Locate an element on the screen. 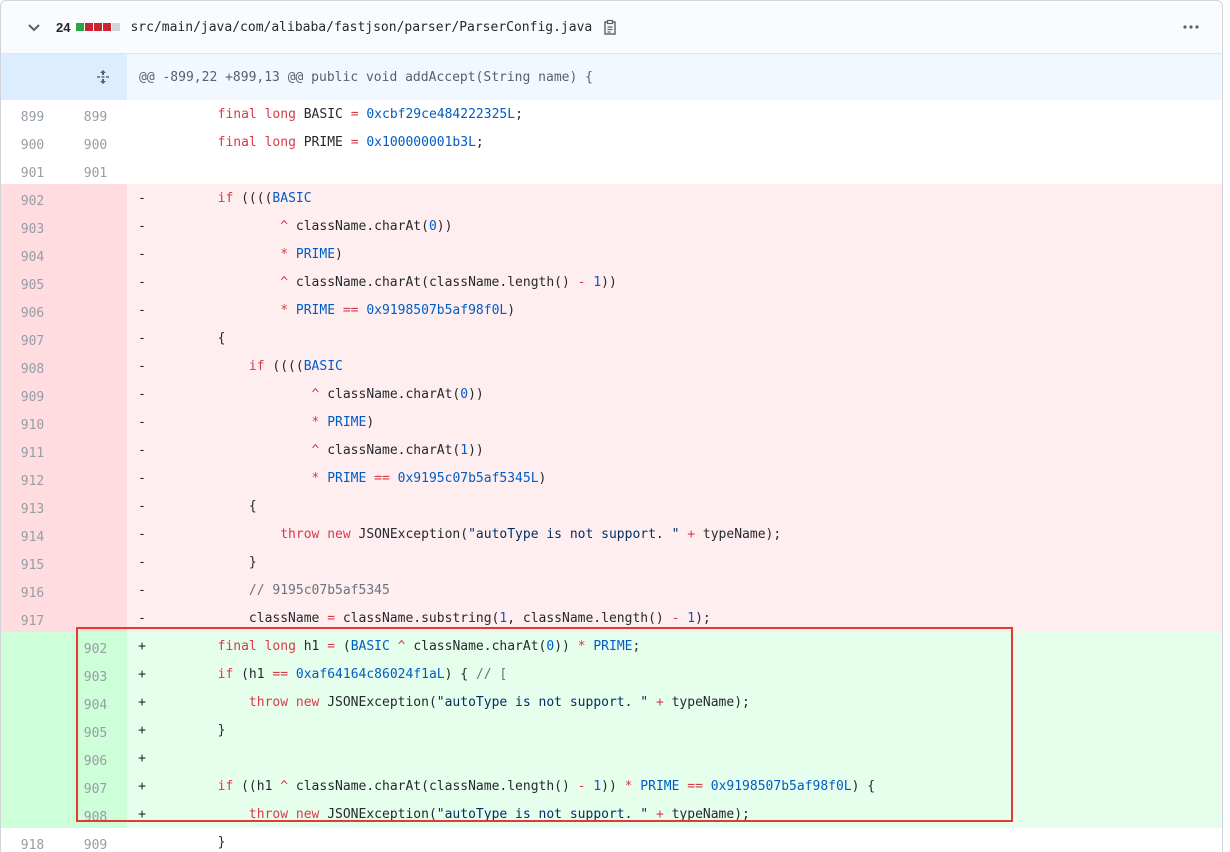 This screenshot has height=852, width=1230. code-token: ) is located at coordinates (542, 478).